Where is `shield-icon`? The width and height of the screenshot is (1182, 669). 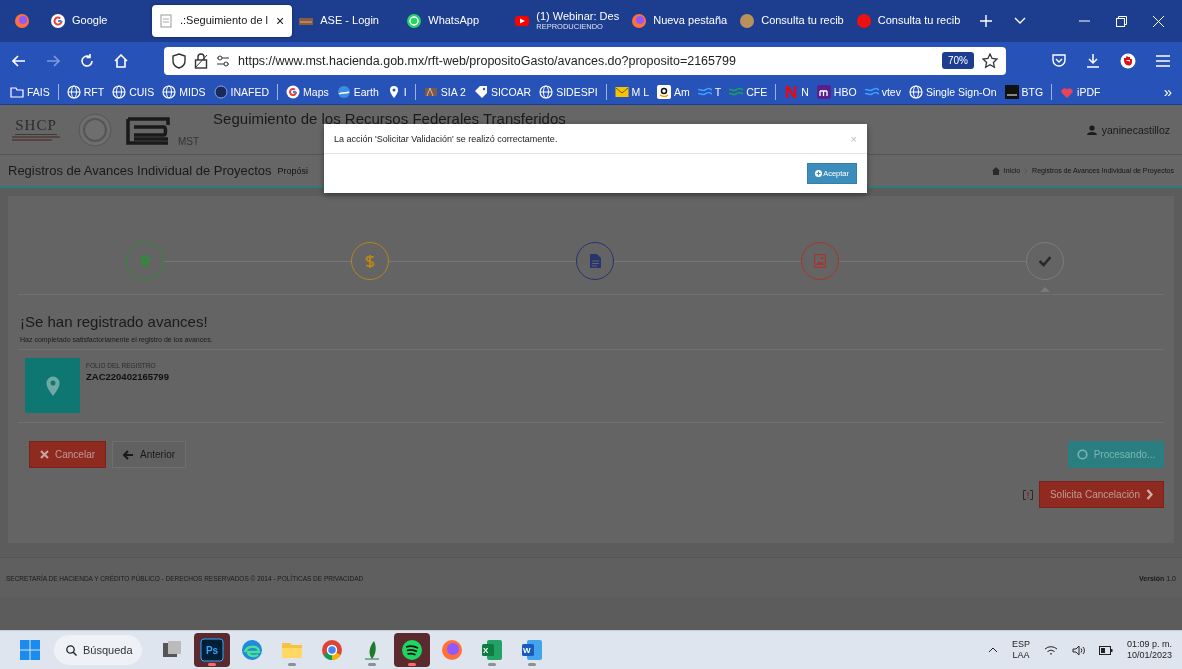
shield-icon is located at coordinates (179, 60).